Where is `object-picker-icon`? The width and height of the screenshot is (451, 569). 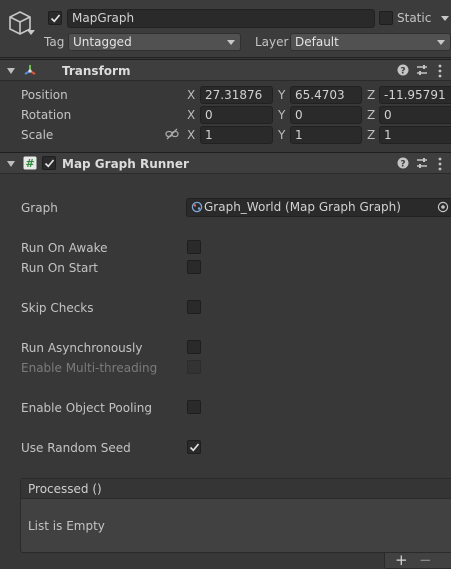 object-picker-icon is located at coordinates (443, 208).